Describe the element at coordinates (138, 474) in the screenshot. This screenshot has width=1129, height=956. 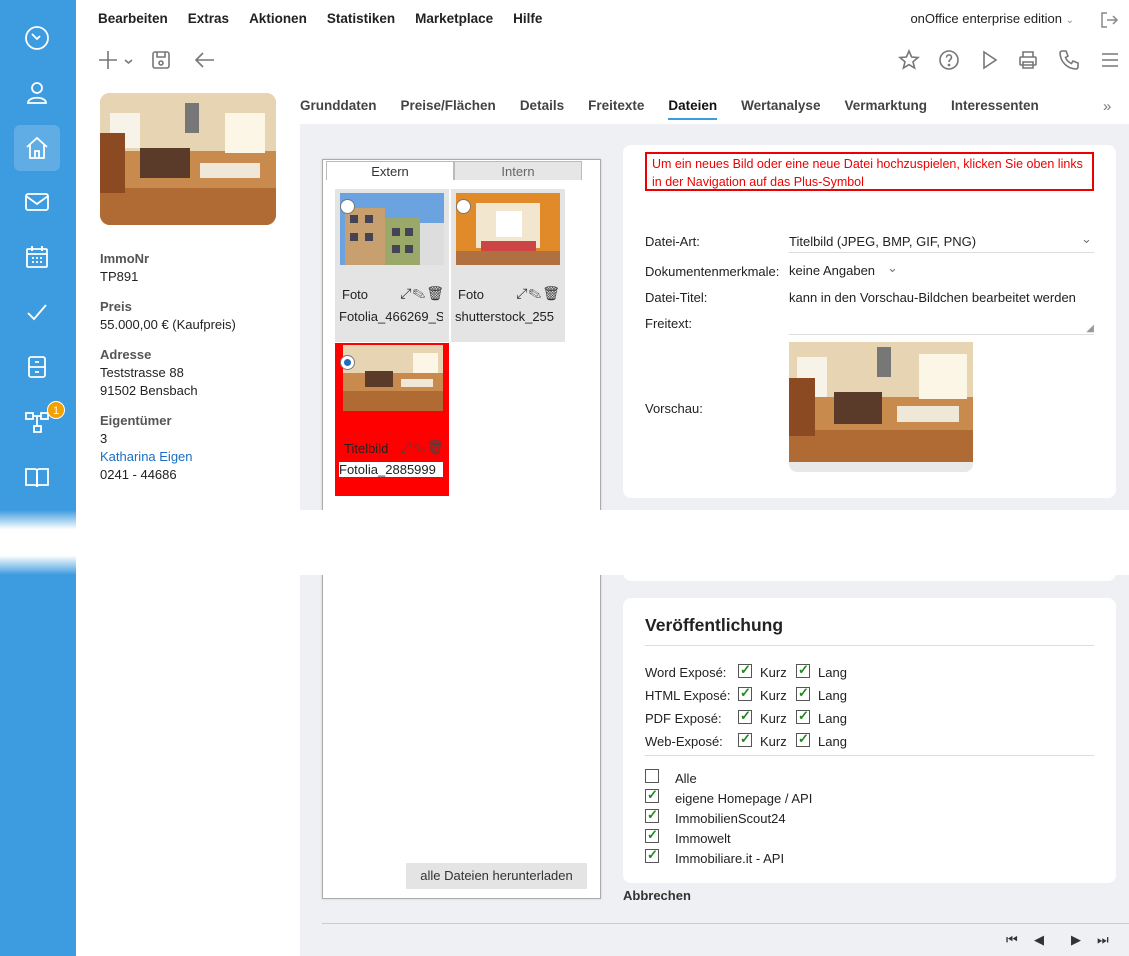
I see `eigentuemer-phone: 0241 - 44686` at that location.